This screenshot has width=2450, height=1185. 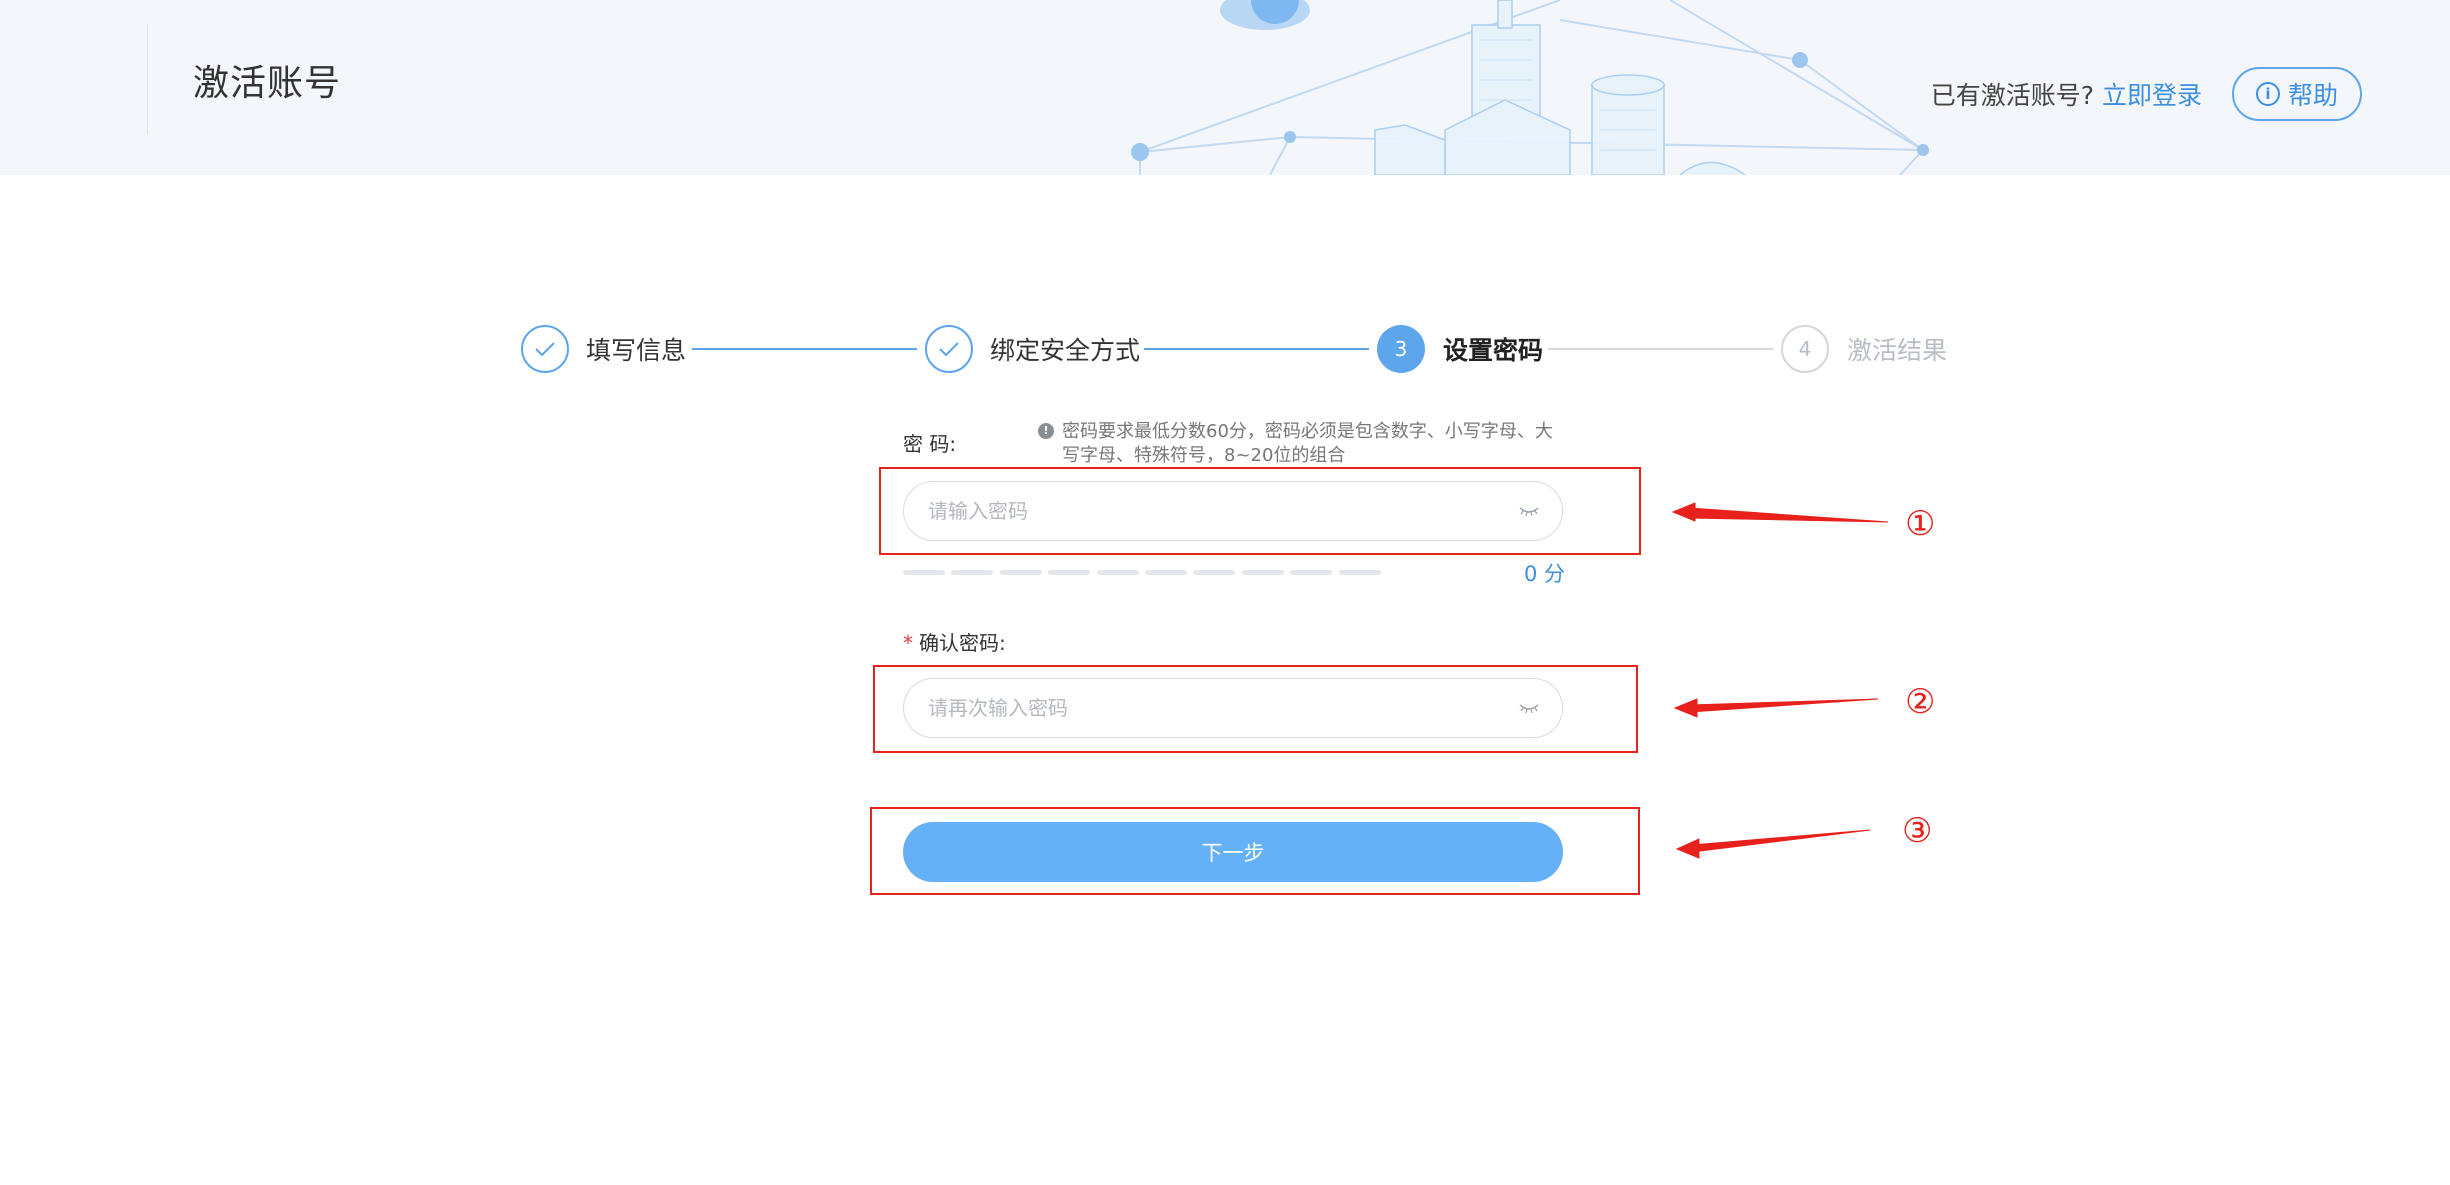 I want to click on password-score: 0 分, so click(x=1545, y=574).